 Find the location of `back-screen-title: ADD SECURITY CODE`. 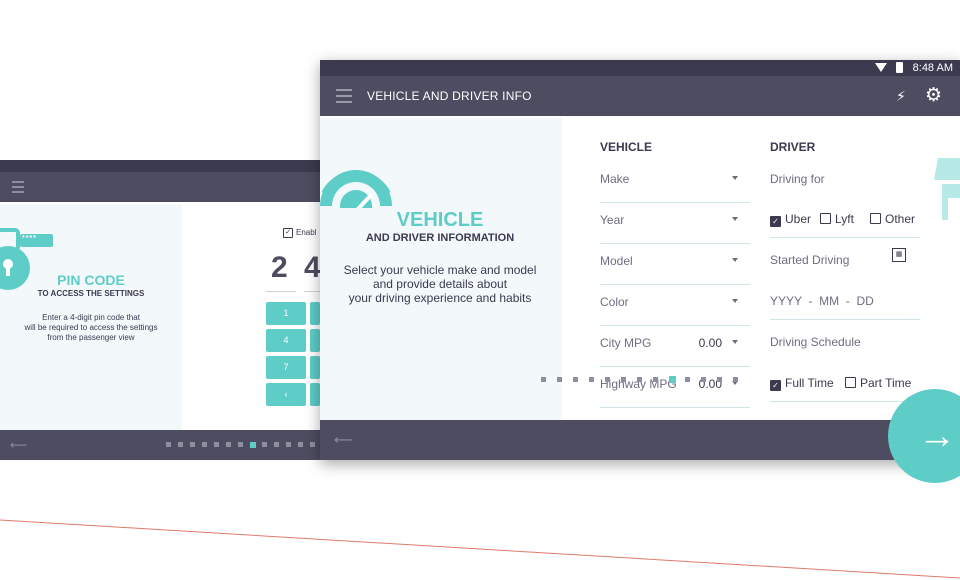

back-screen-title: ADD SECURITY CODE is located at coordinates (83, 25).